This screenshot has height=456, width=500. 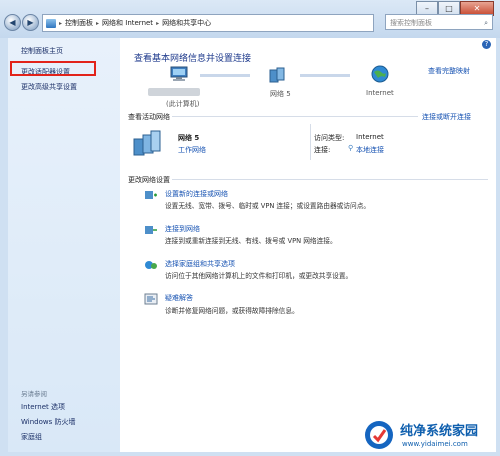 What do you see at coordinates (351, 148) in the screenshot?
I see `local-connection-icon: ⚲` at bounding box center [351, 148].